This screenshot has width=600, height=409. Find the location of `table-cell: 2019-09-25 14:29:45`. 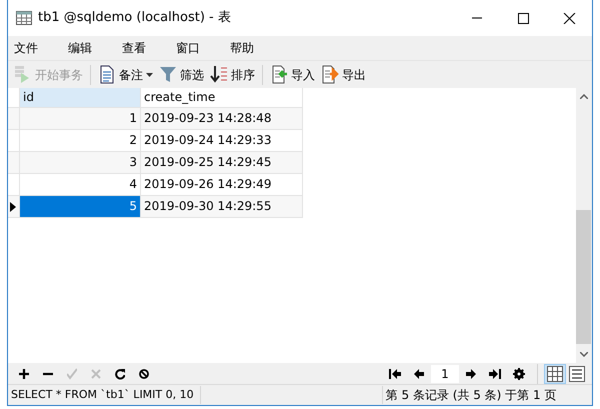

table-cell: 2019-09-25 14:29:45 is located at coordinates (222, 163).